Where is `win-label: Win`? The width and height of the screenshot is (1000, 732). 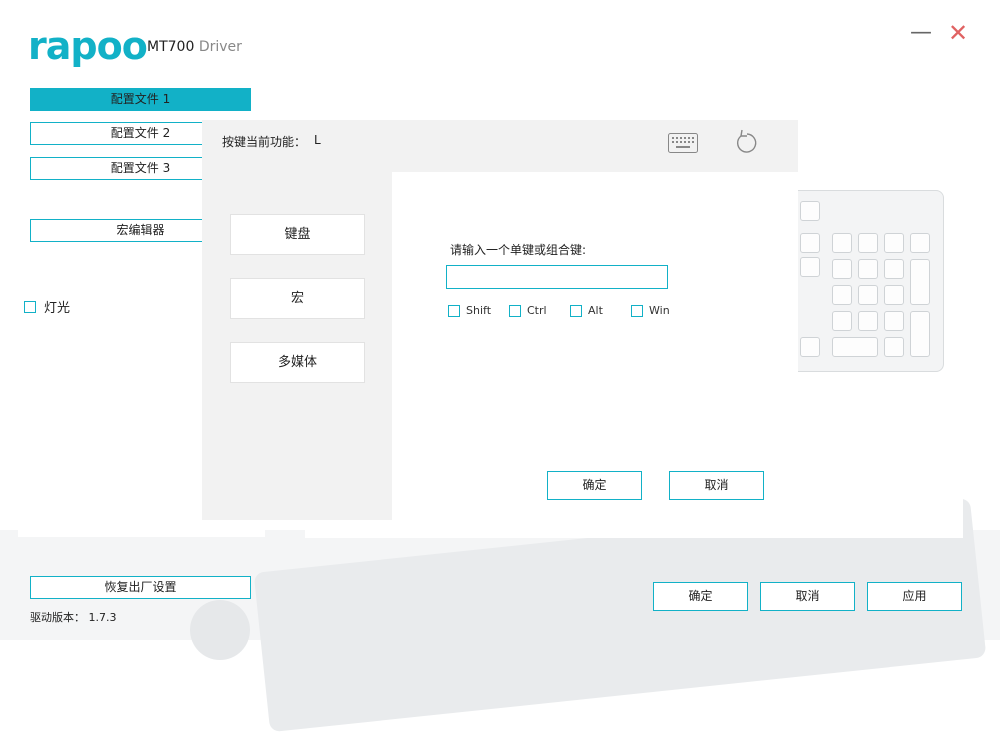
win-label: Win is located at coordinates (659, 310).